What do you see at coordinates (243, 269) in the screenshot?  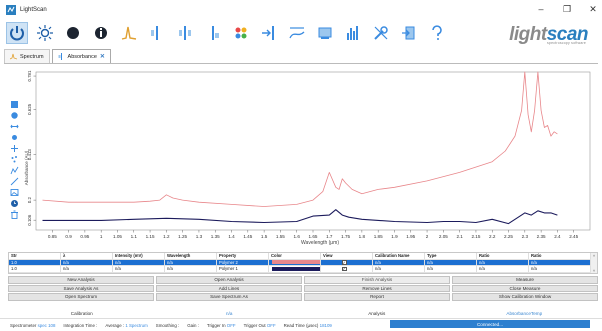 I see `cell-property: Polymer 1` at bounding box center [243, 269].